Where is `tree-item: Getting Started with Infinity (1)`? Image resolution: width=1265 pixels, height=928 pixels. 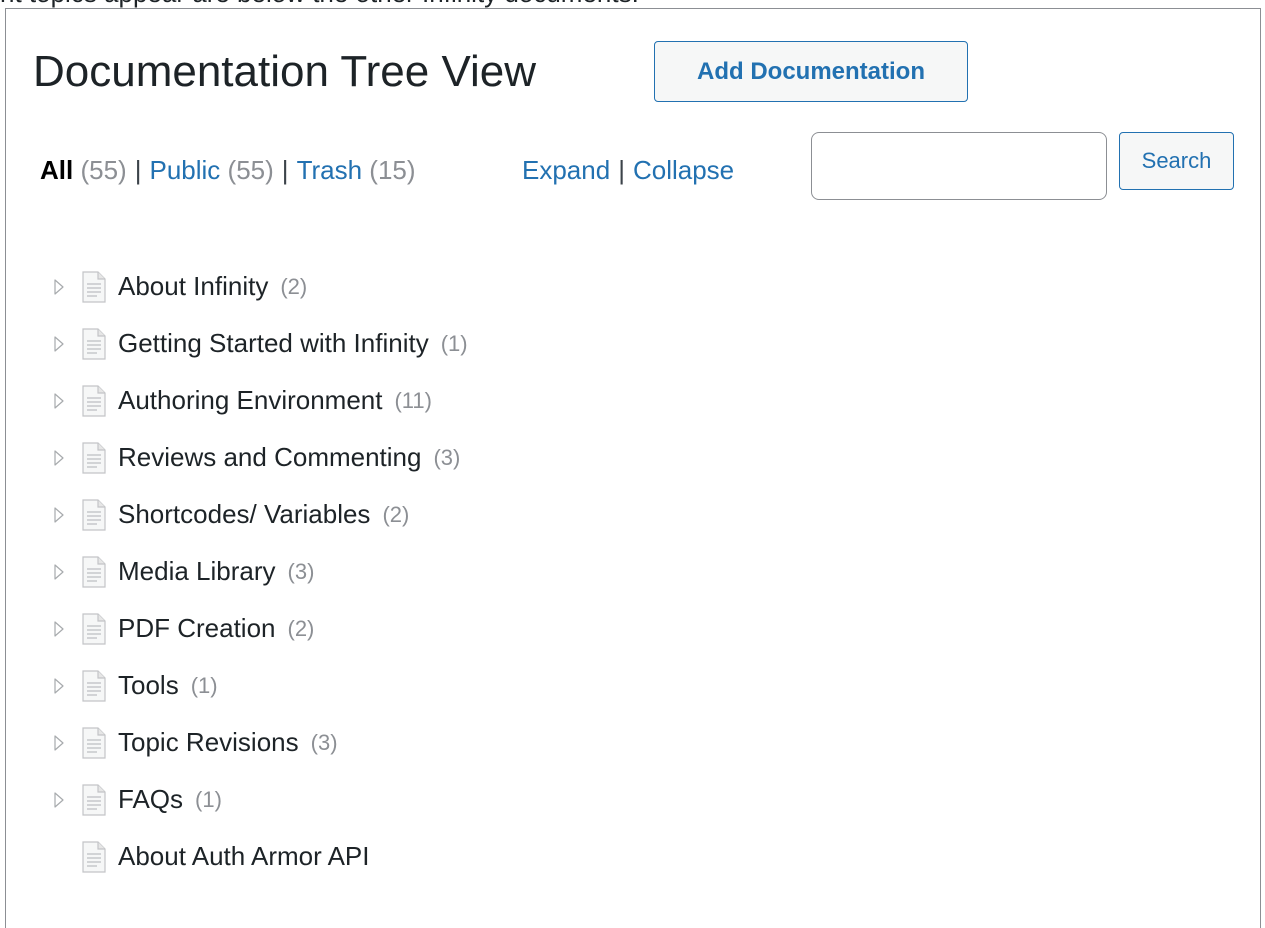
tree-item: Getting Started with Infinity (1) is located at coordinates (256, 343).